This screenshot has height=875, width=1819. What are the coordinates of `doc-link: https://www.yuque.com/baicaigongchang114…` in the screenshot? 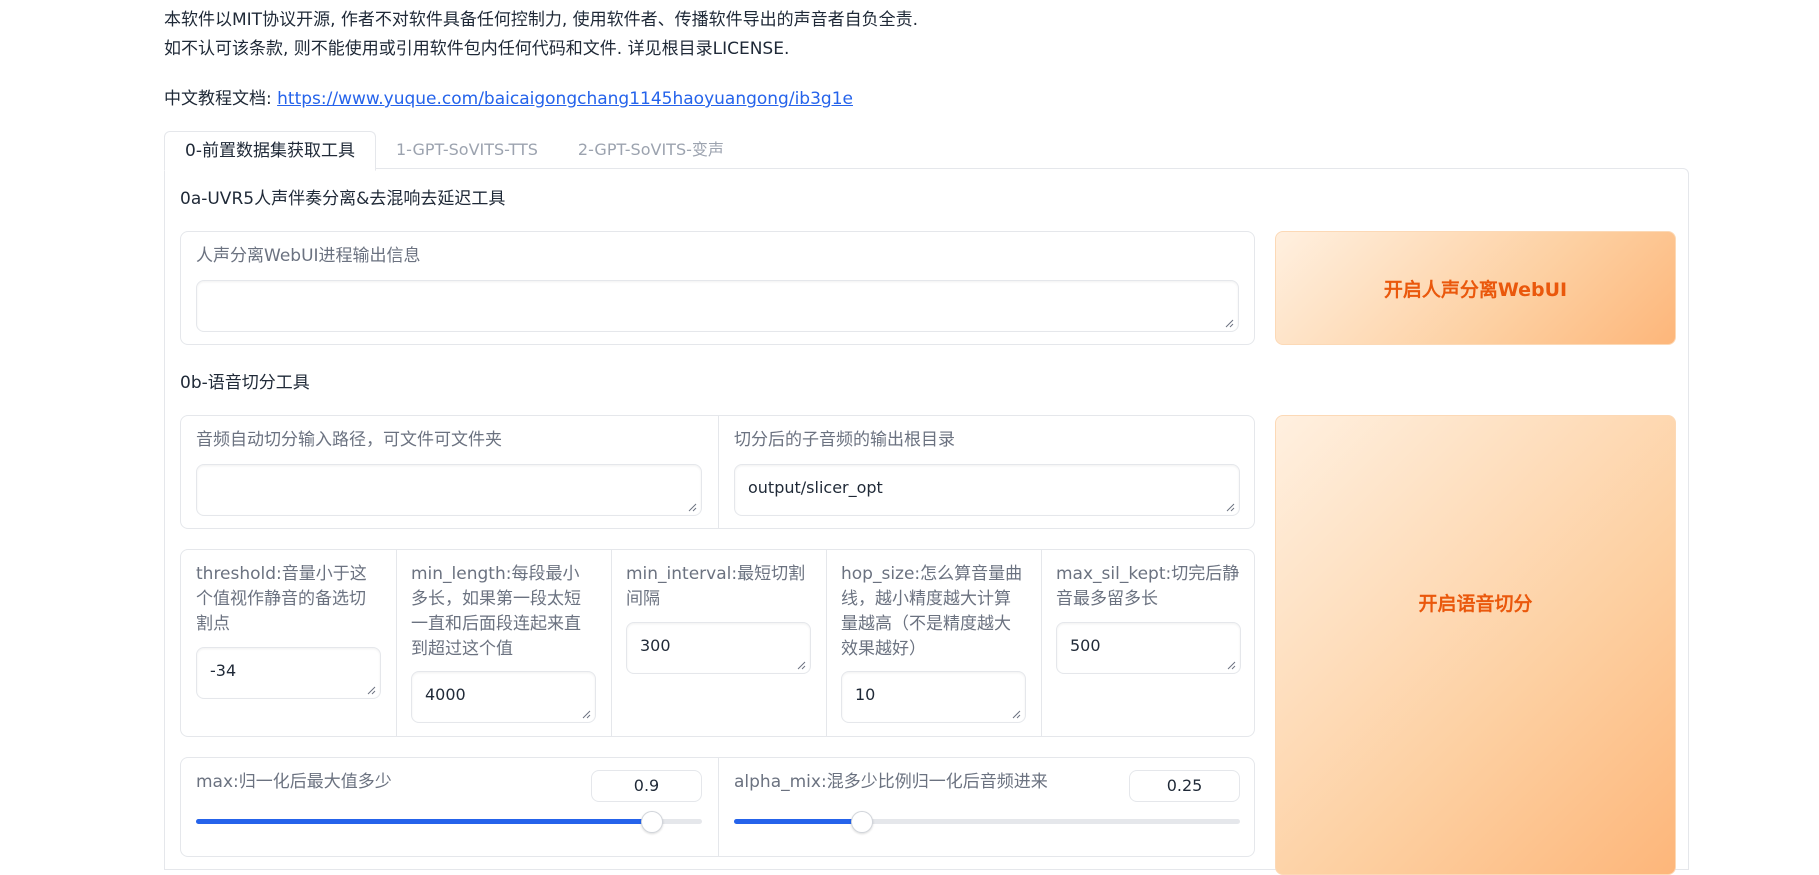 It's located at (565, 99).